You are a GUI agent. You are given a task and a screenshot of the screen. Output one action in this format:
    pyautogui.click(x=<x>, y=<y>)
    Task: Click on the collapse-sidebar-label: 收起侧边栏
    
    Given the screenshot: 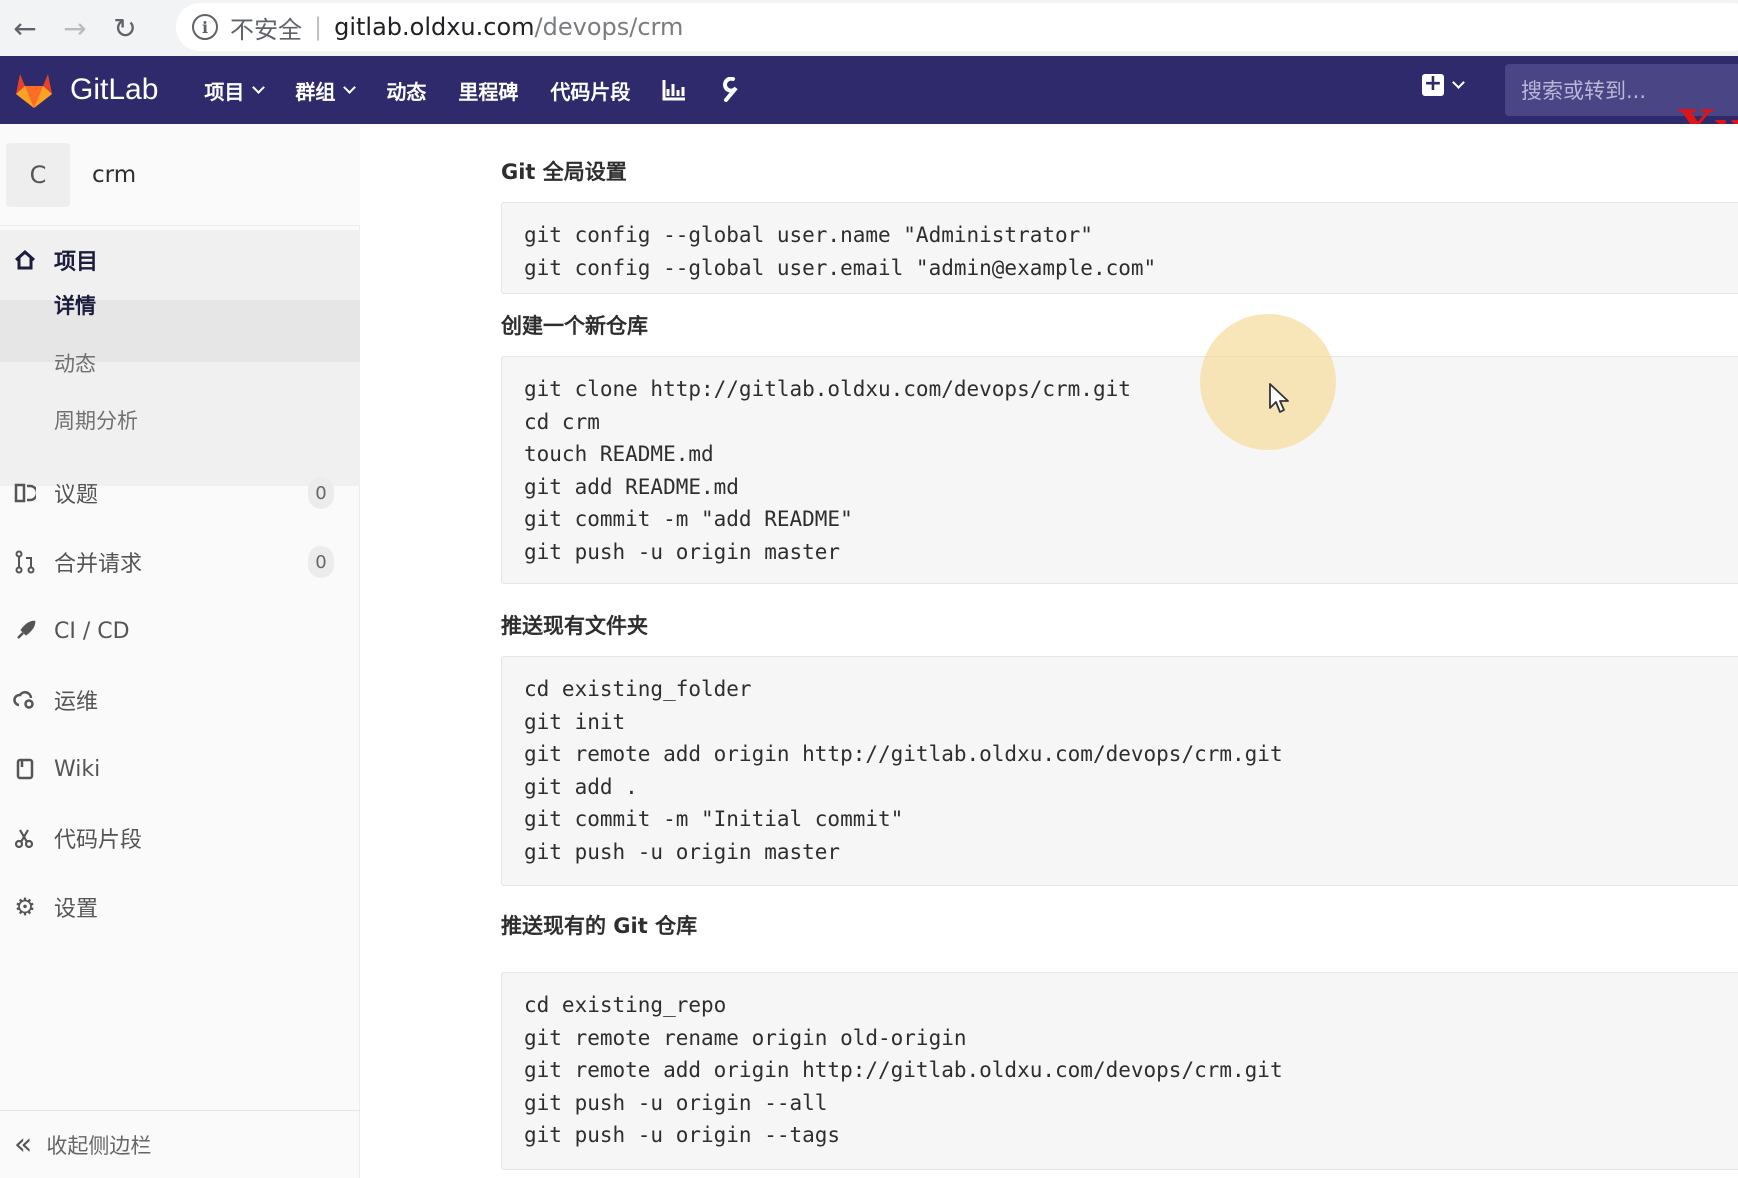 What is the action you would take?
    pyautogui.click(x=99, y=1145)
    